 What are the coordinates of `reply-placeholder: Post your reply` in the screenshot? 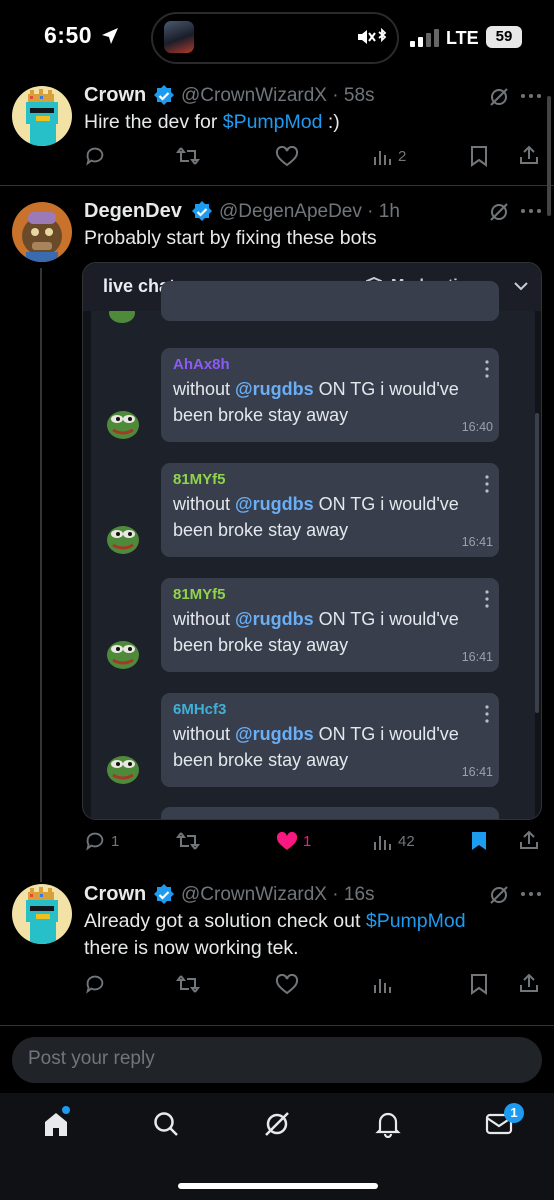 It's located at (91, 1058).